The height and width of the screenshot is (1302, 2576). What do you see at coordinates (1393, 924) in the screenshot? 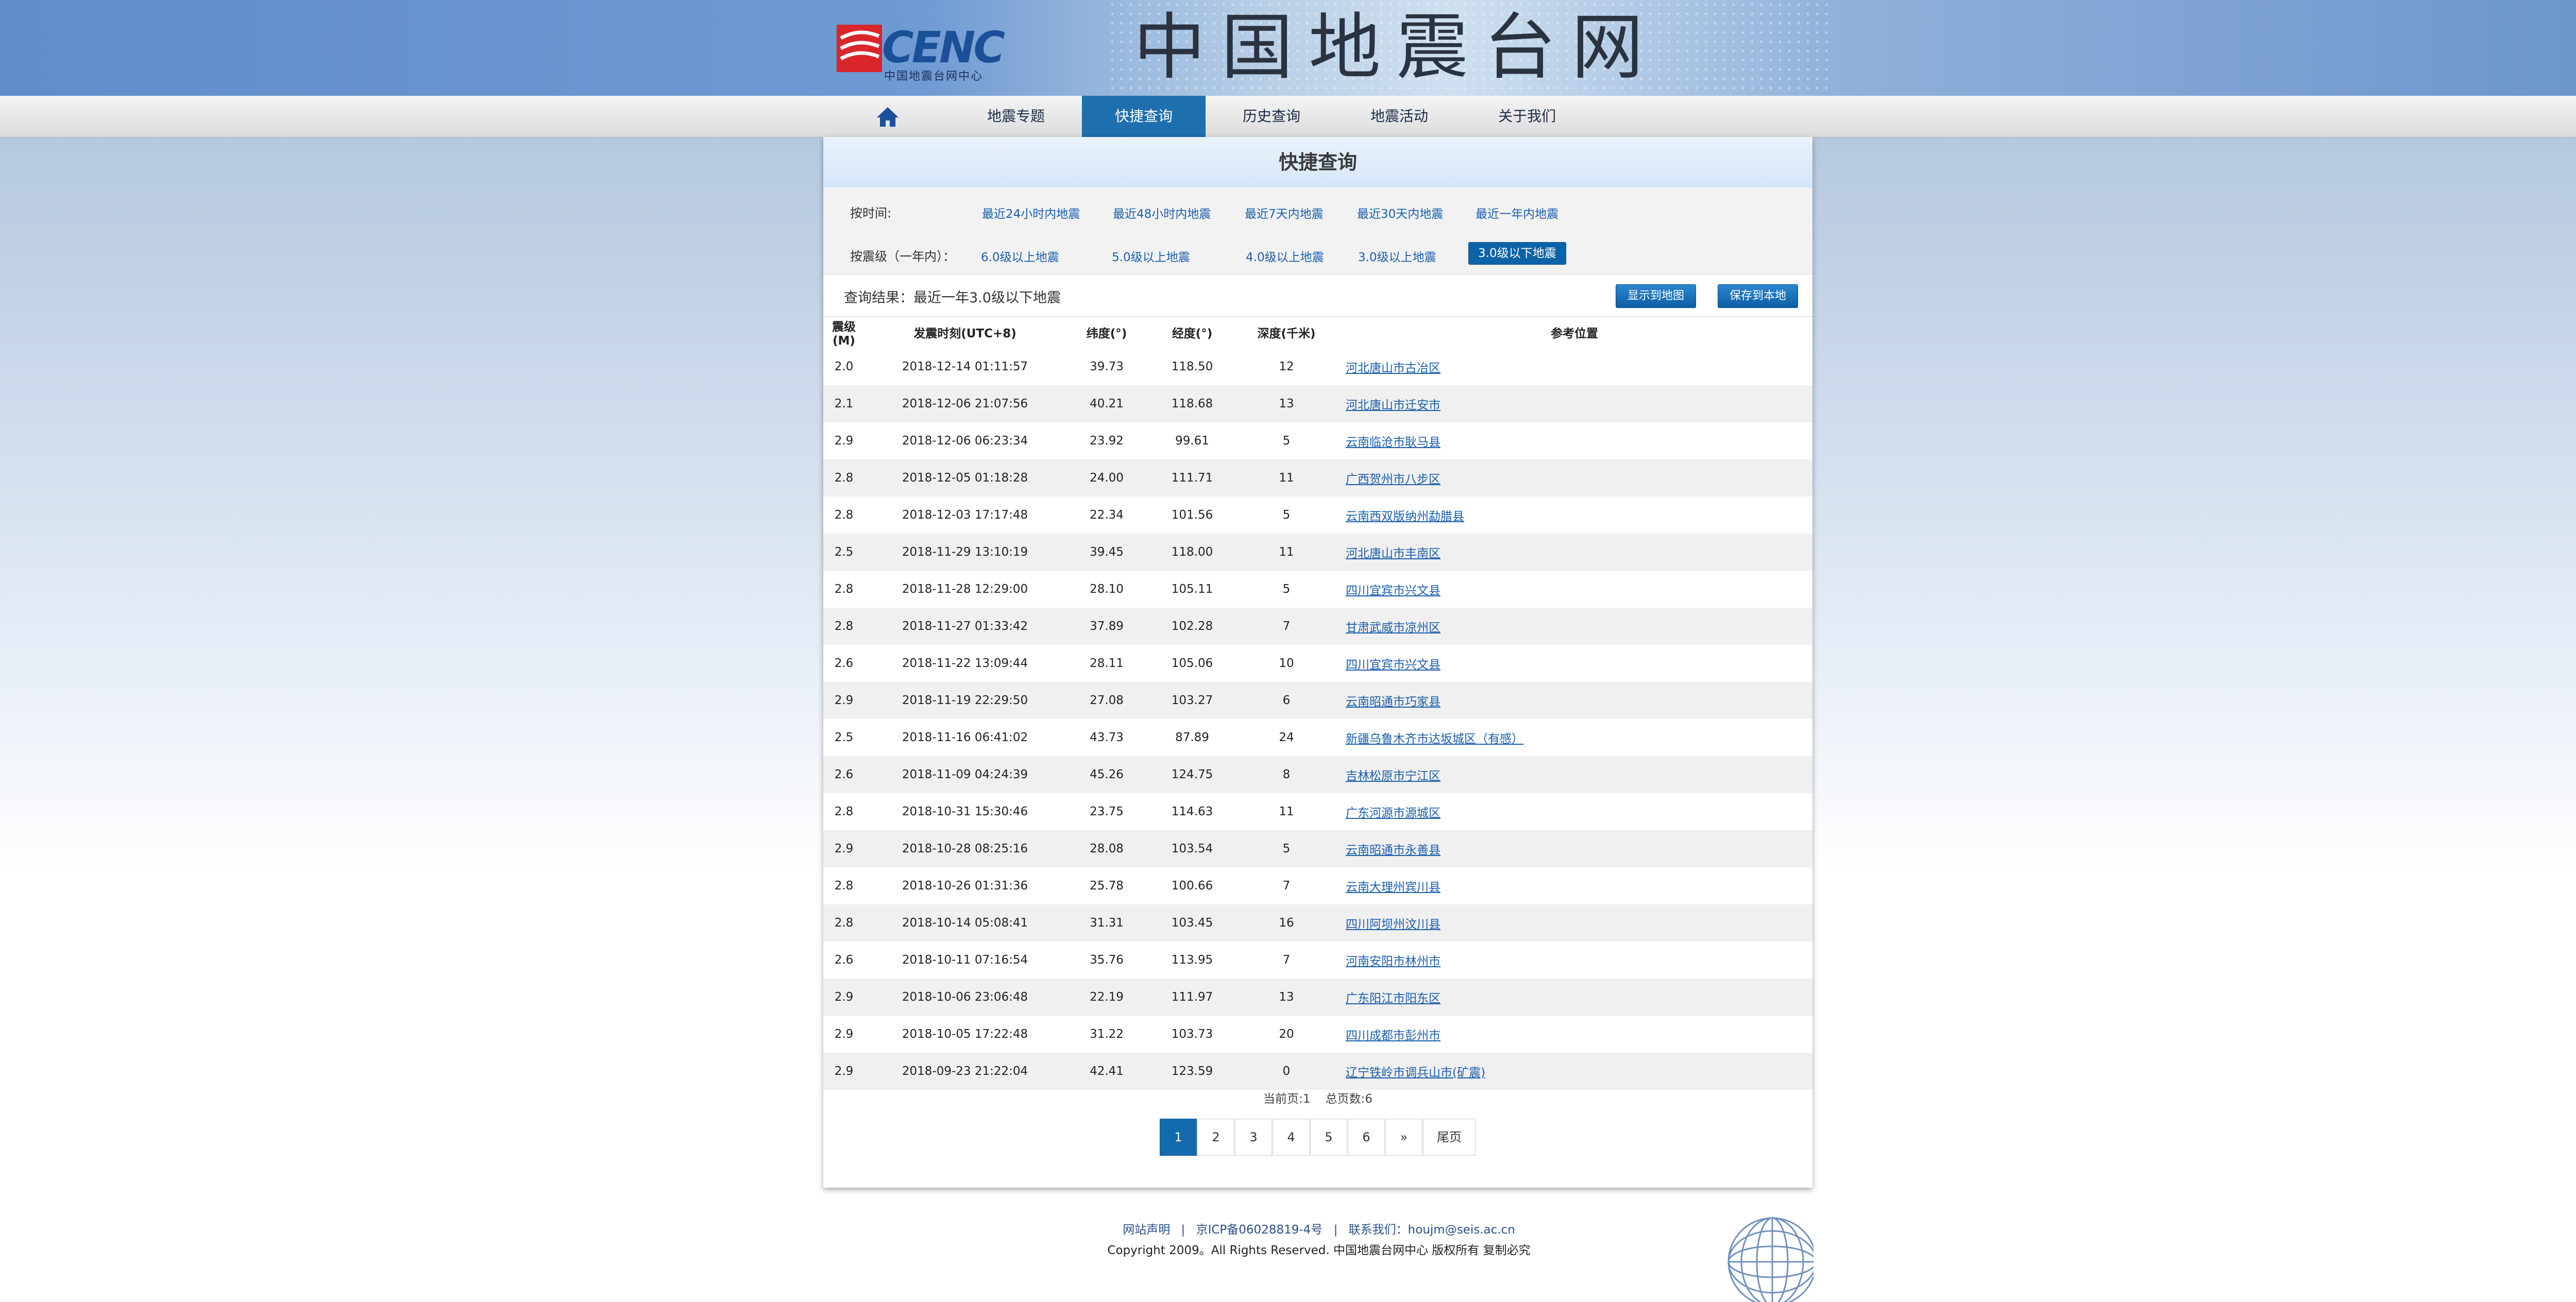
I see `location-link: 四川阿坝州汶川县` at bounding box center [1393, 924].